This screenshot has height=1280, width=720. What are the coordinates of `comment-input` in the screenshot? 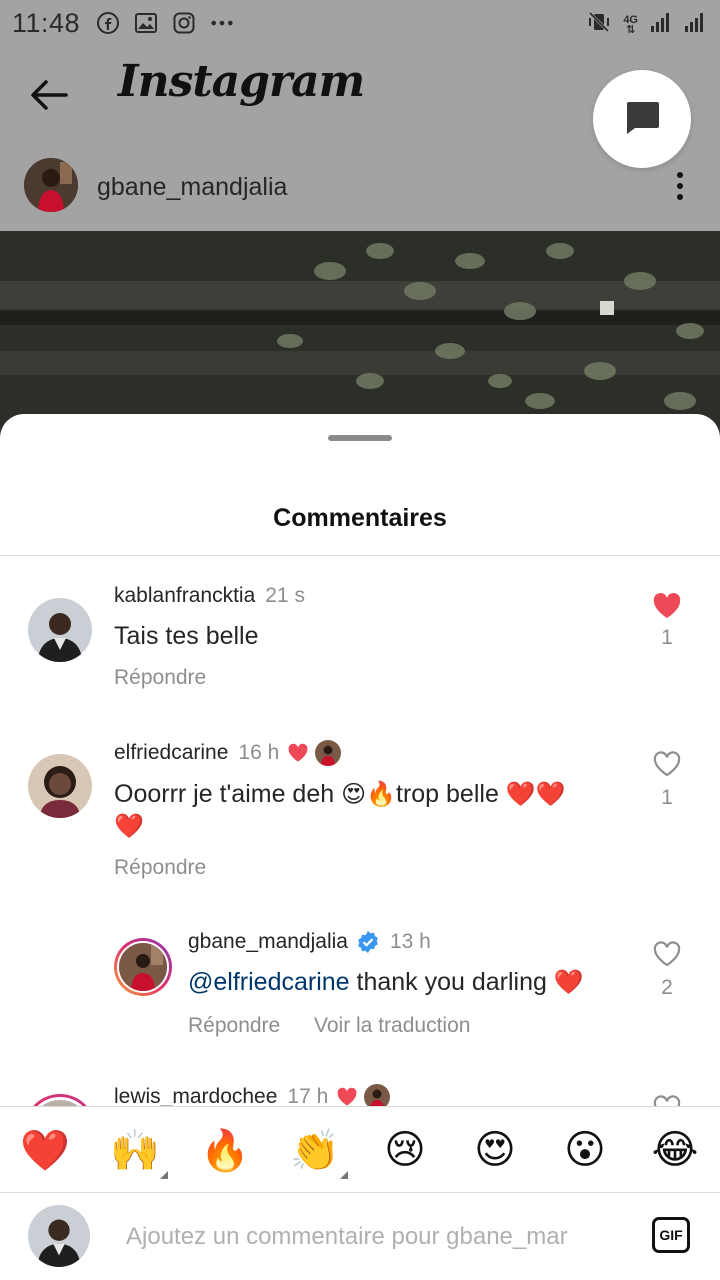 It's located at (376, 1237).